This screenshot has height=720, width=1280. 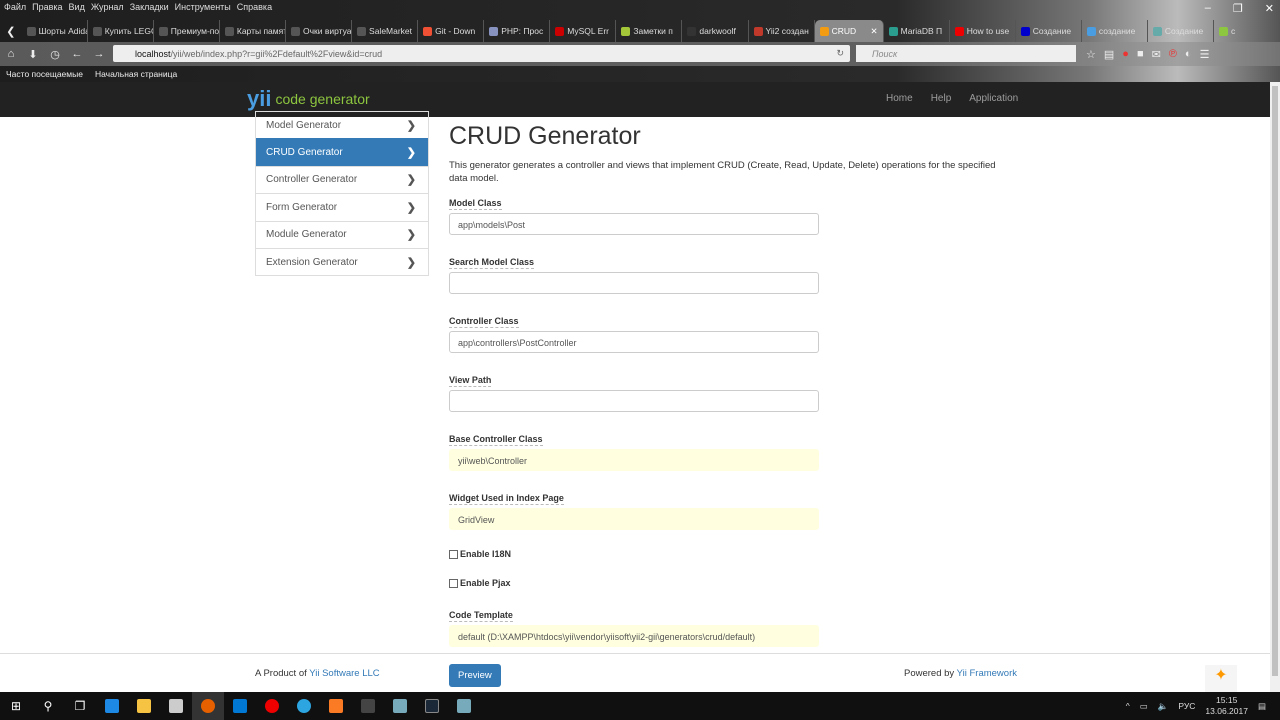 What do you see at coordinates (1140, 54) in the screenshot?
I see `extension-icon: ■` at bounding box center [1140, 54].